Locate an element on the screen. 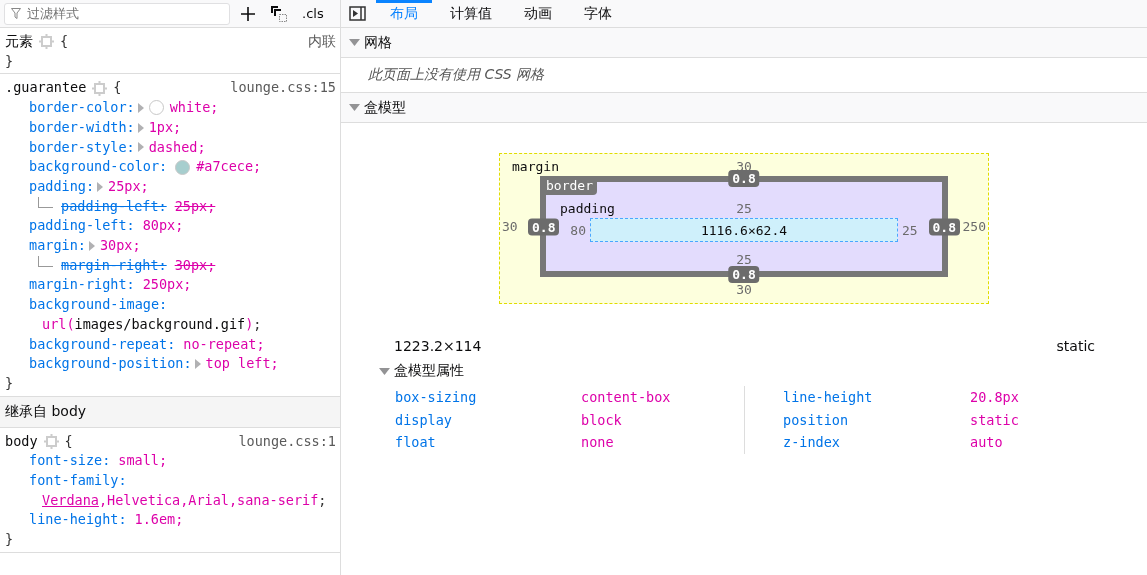 This screenshot has height=575, width=1147. property-value: Verdana,Helvetica,Arial,sana-serif; is located at coordinates (184, 500).